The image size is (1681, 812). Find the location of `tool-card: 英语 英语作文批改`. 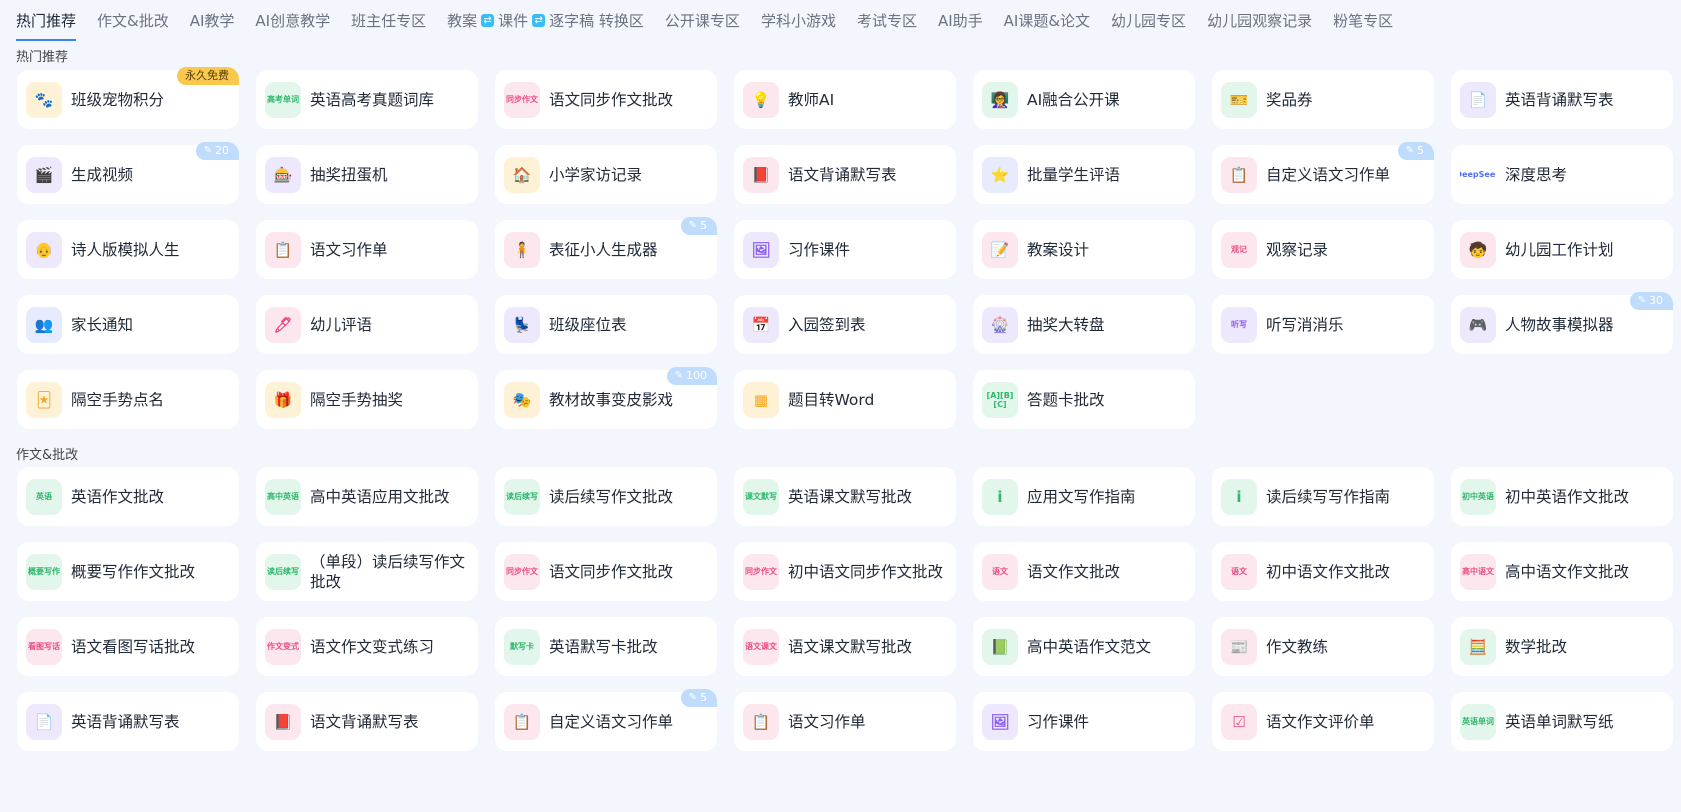

tool-card: 英语 英语作文批改 is located at coordinates (128, 496).